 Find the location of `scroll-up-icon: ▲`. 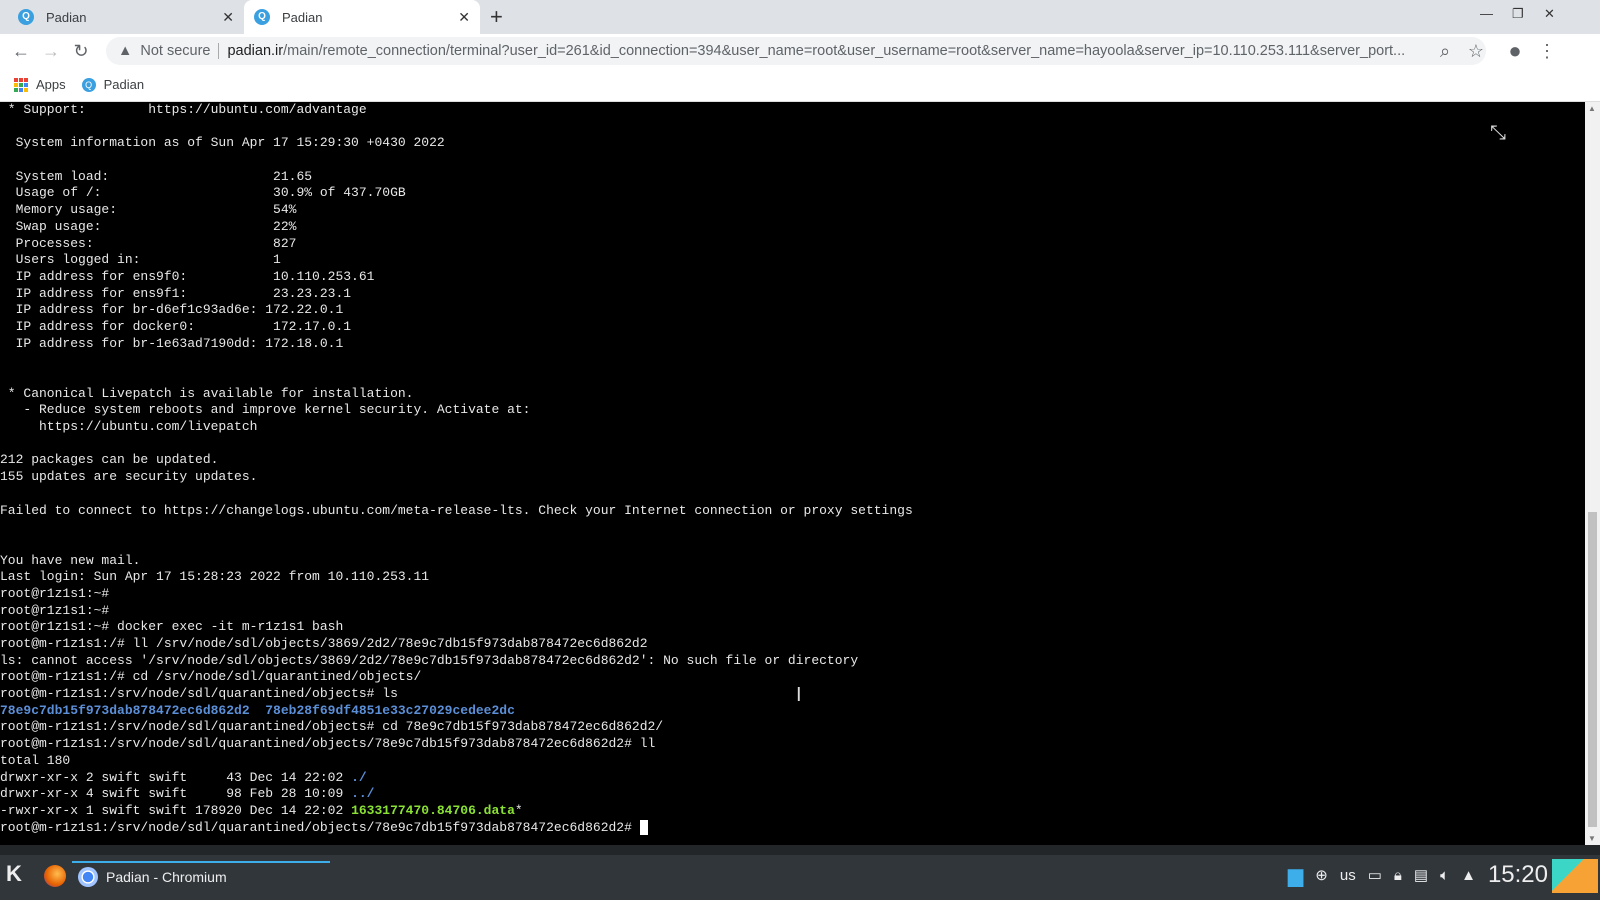

scroll-up-icon: ▲ is located at coordinates (1592, 108).